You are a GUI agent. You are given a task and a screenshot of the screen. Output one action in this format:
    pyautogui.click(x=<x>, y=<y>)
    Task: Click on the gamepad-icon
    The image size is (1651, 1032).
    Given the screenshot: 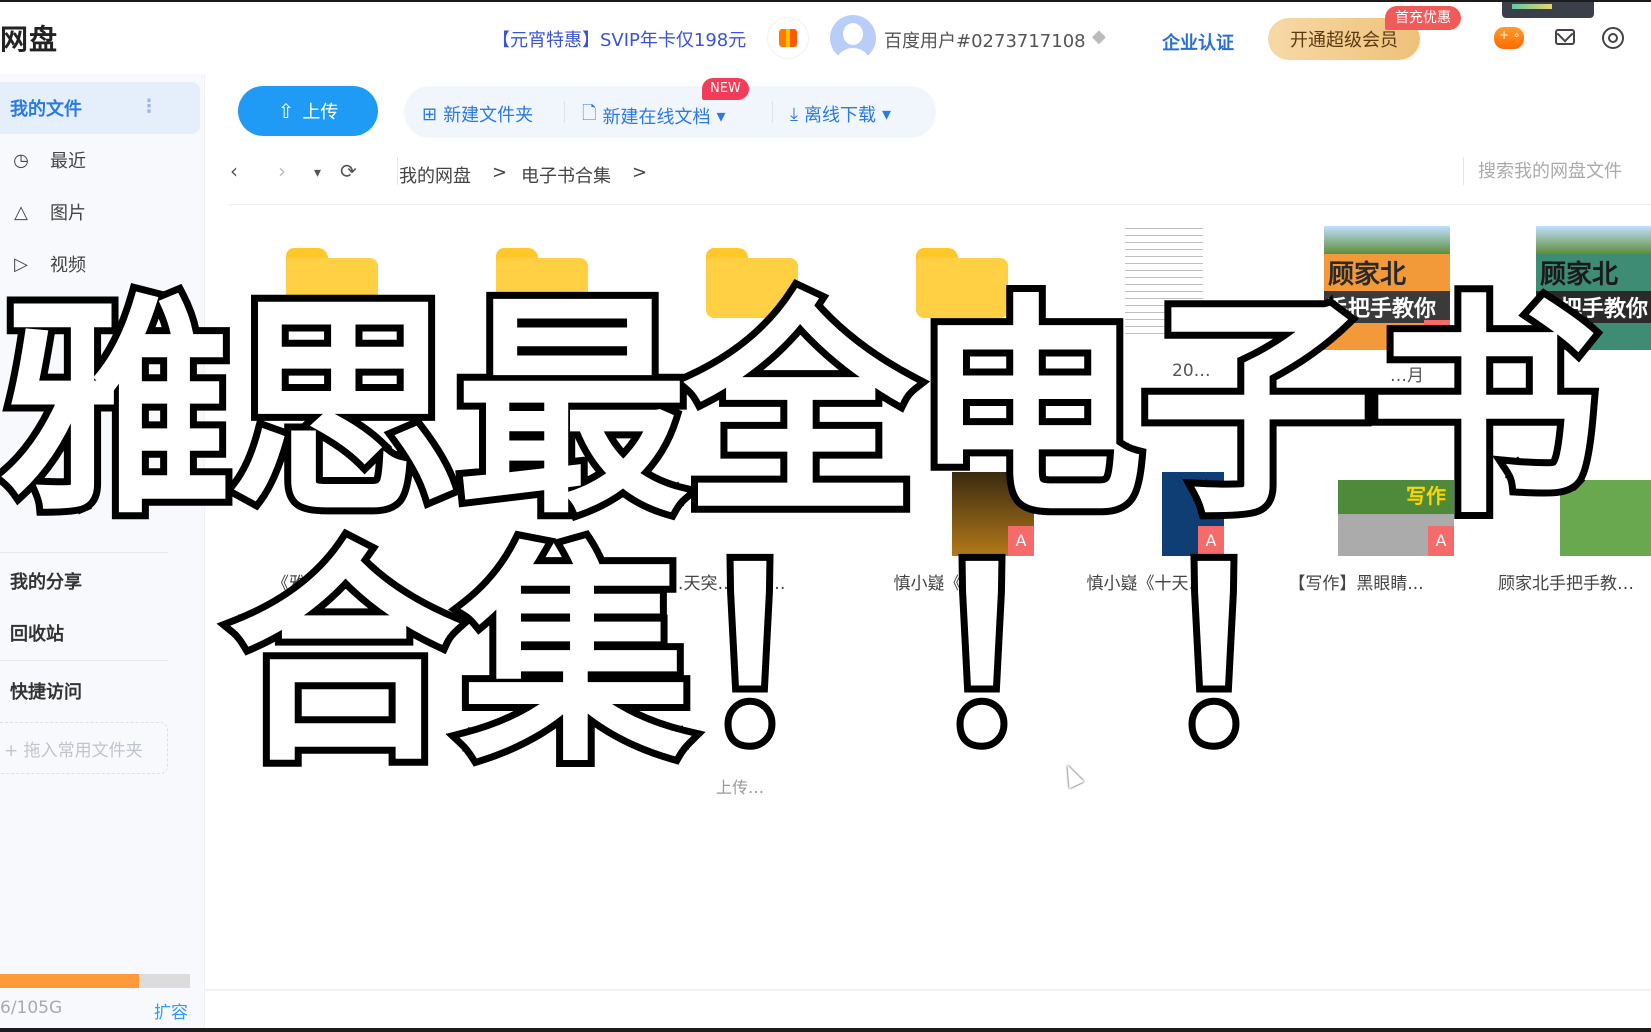 What is the action you would take?
    pyautogui.click(x=1509, y=38)
    